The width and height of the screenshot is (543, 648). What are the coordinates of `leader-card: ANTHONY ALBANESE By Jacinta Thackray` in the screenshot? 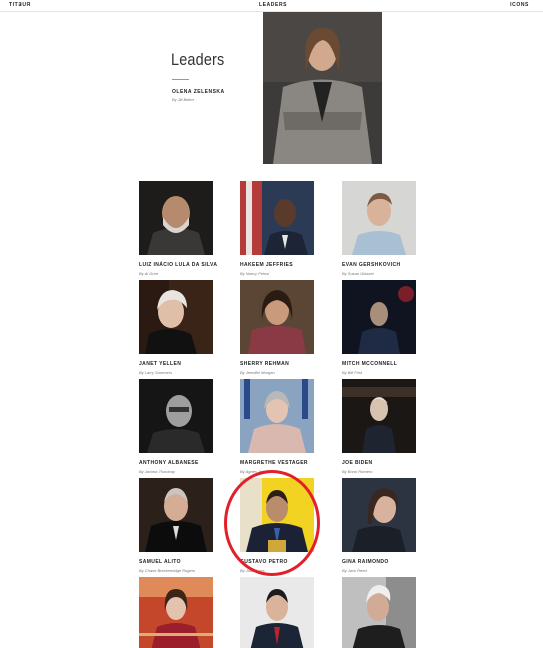 It's located at (176, 426).